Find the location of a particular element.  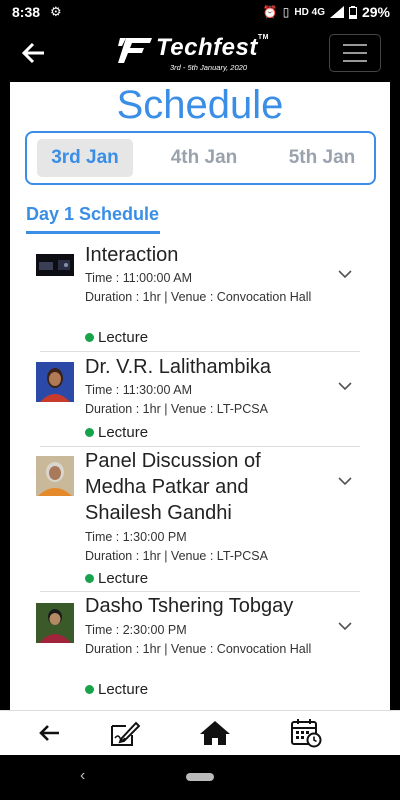

event-time: Time : 1:30:00 PM is located at coordinates (136, 537).